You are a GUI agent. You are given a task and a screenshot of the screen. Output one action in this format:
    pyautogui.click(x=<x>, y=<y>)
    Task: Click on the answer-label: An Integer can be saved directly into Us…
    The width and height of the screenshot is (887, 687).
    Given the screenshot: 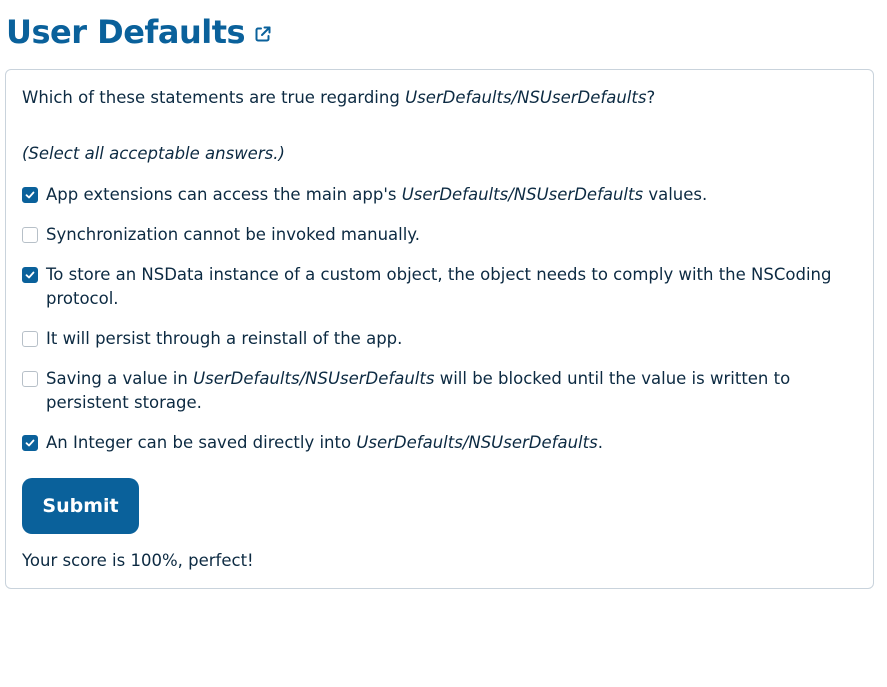 What is the action you would take?
    pyautogui.click(x=432, y=443)
    